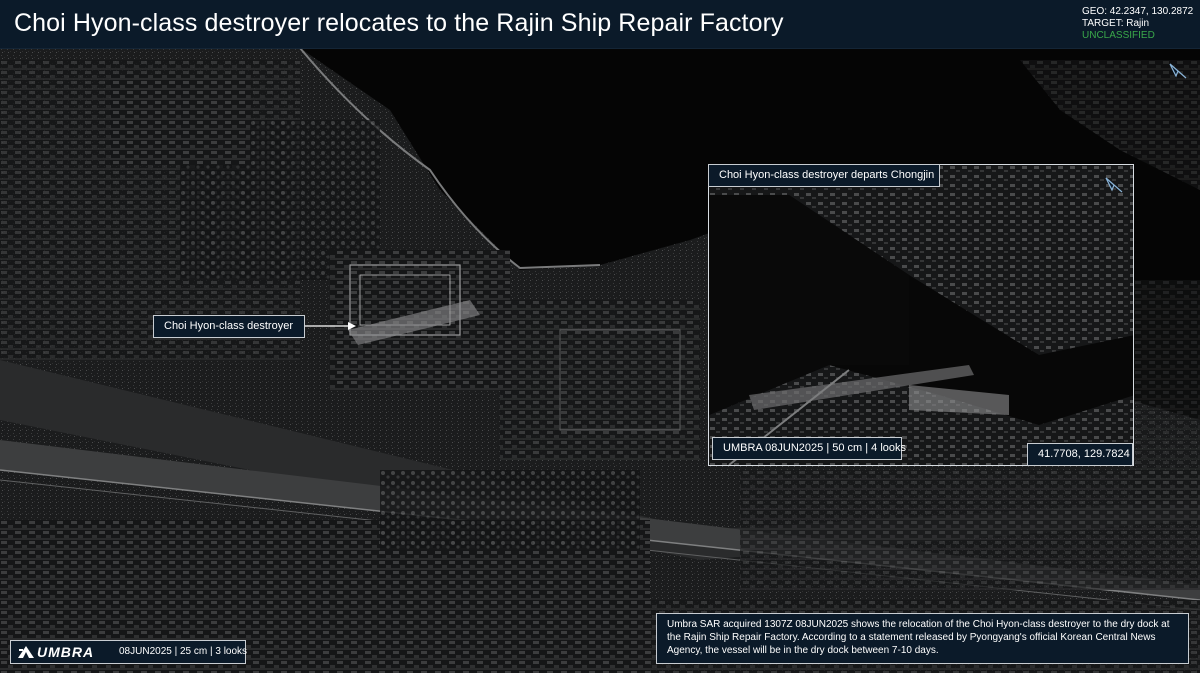  What do you see at coordinates (1114, 185) in the screenshot?
I see `inset-north-arrow-icon` at bounding box center [1114, 185].